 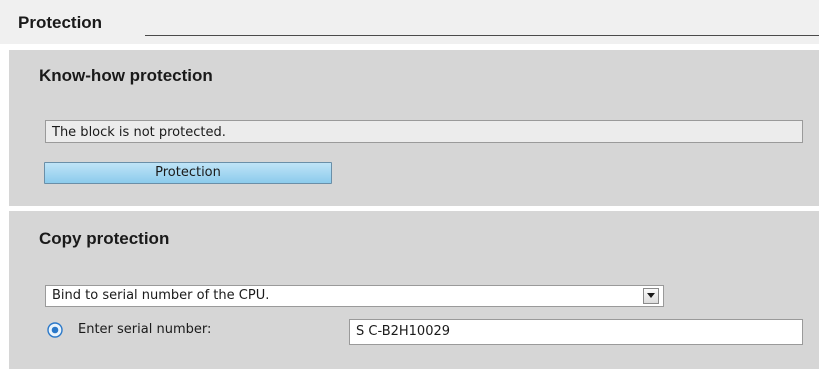 I want to click on section-title: Protection, so click(x=60, y=22).